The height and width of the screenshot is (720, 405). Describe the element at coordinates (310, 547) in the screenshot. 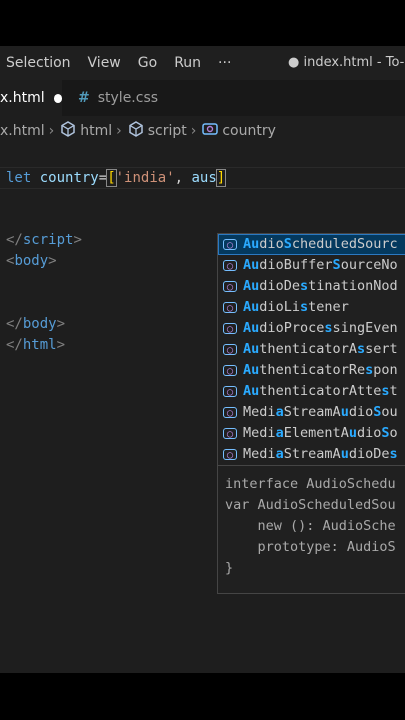

I see `detail-line: prototype: AudioS` at that location.